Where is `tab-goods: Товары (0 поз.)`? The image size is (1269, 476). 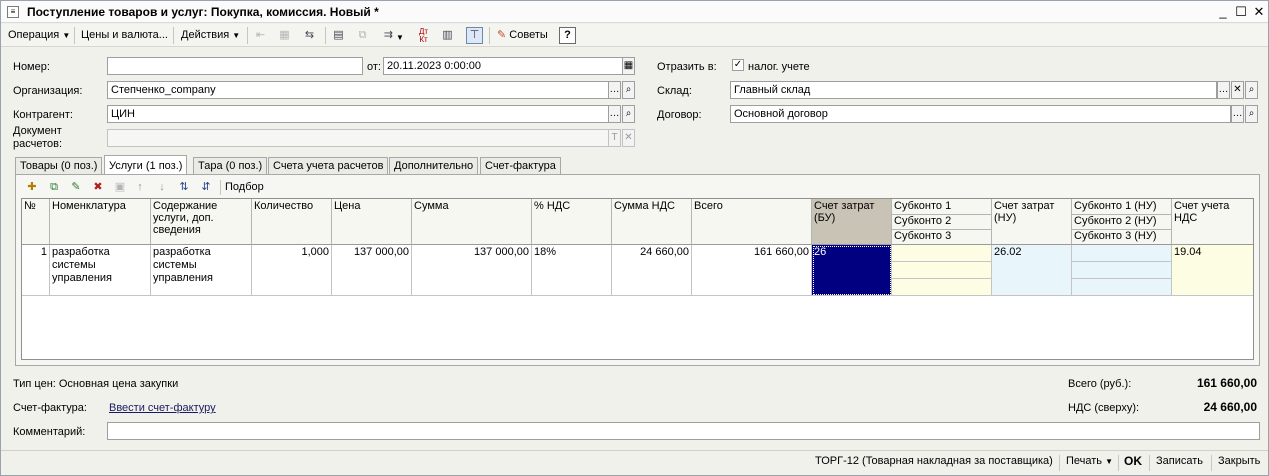
tab-goods: Товары (0 поз.) is located at coordinates (59, 165).